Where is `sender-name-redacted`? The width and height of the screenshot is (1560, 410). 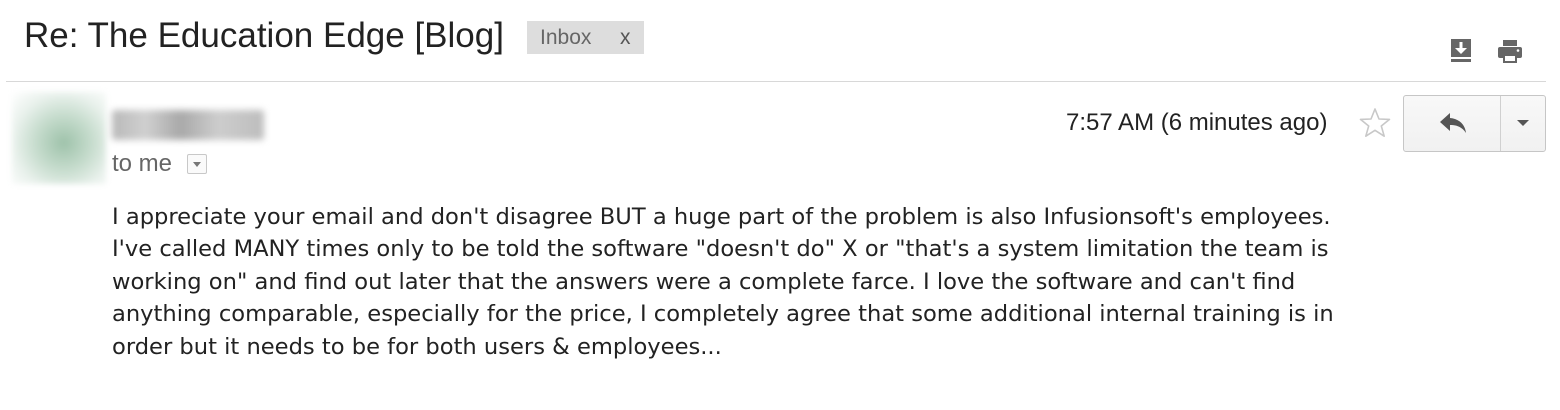
sender-name-redacted is located at coordinates (188, 125).